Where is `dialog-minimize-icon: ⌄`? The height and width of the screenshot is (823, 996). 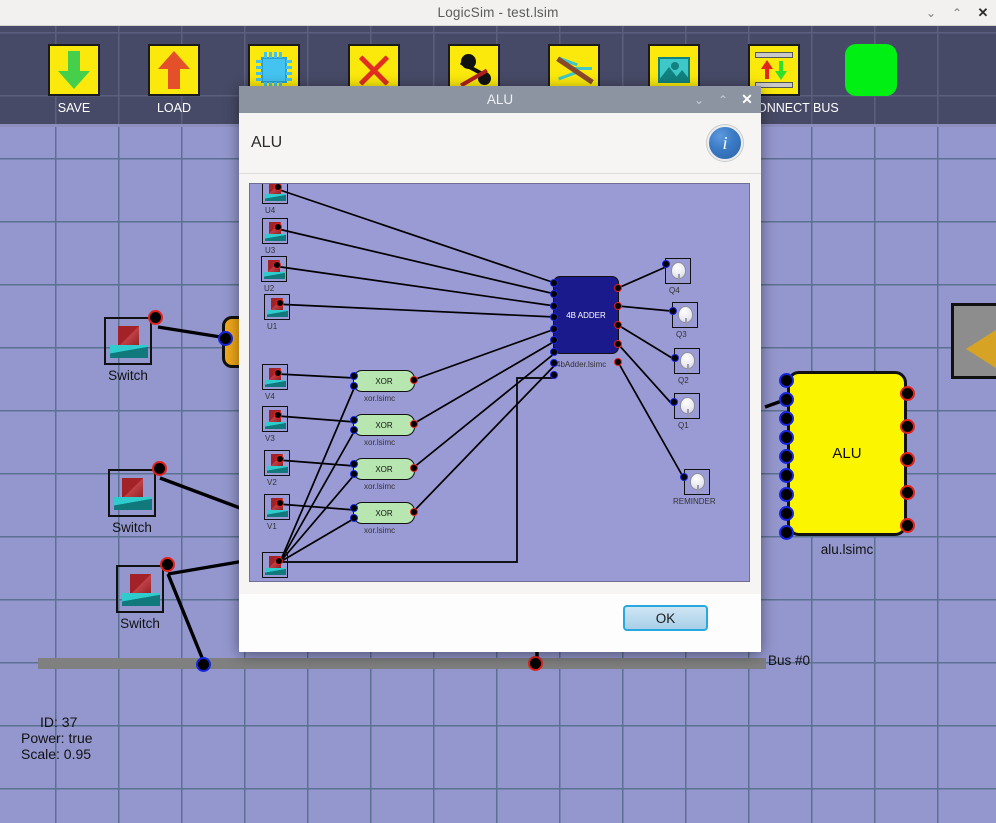 dialog-minimize-icon: ⌄ is located at coordinates (699, 100).